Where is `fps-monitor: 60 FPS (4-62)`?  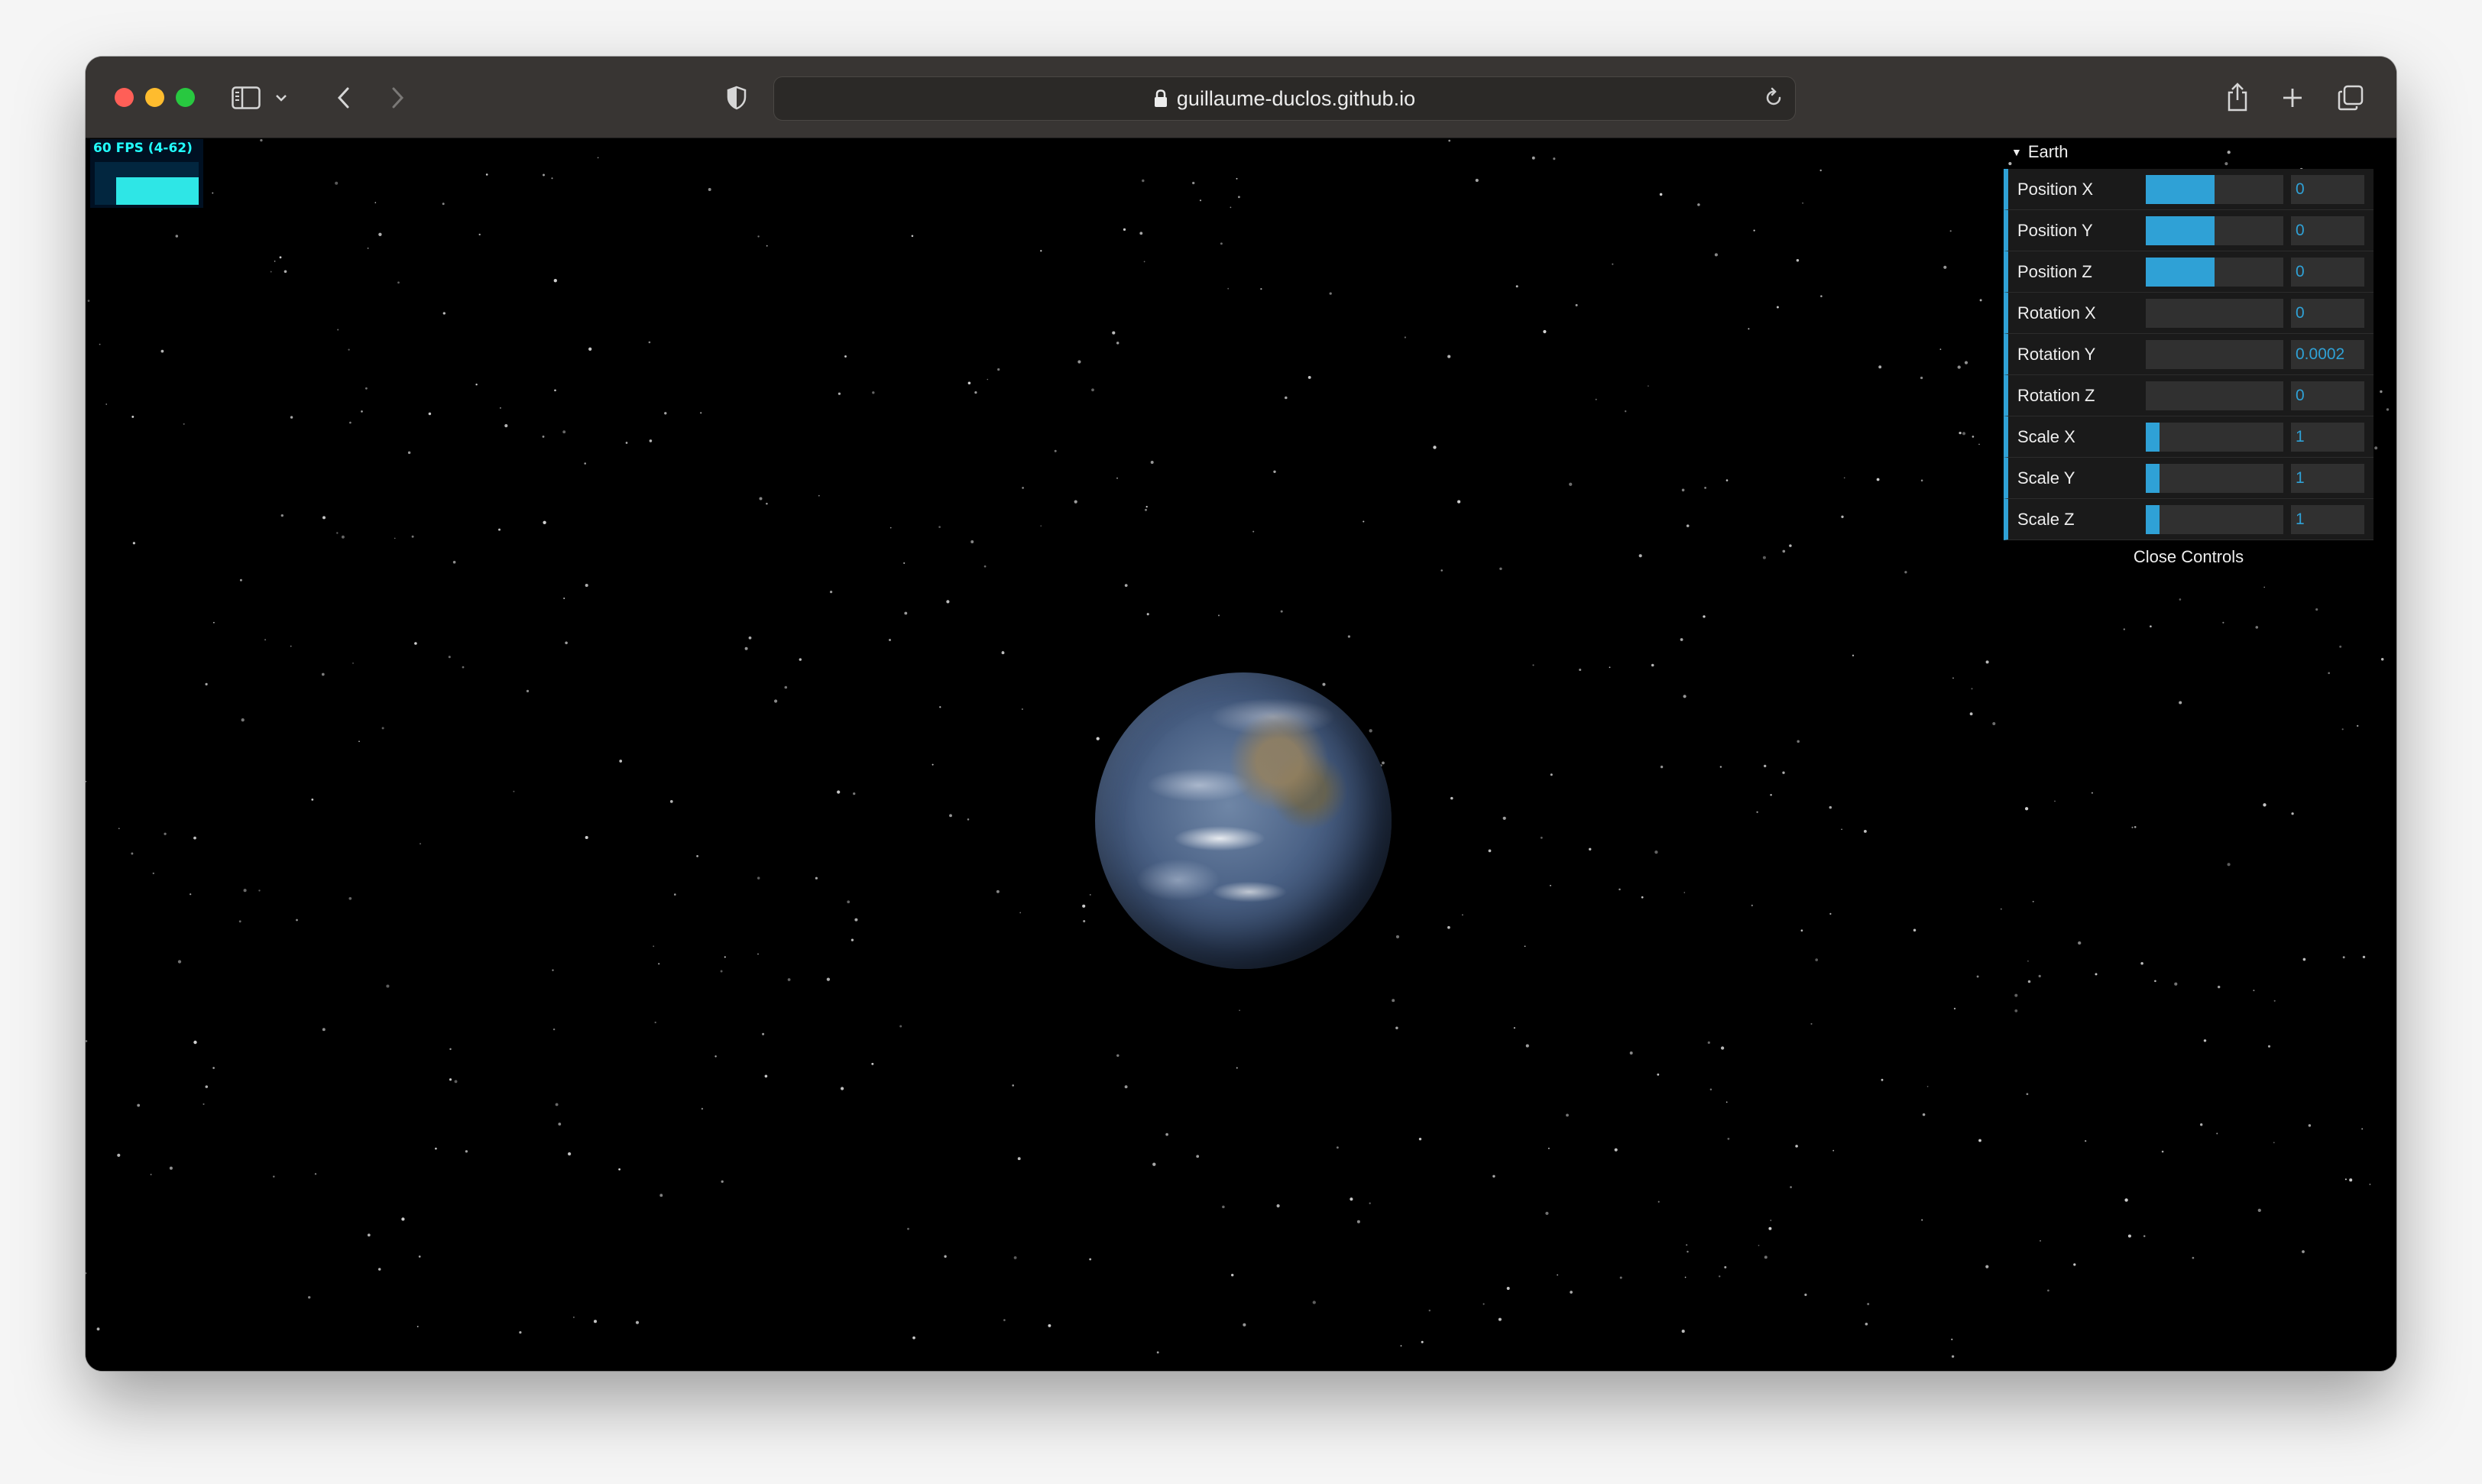 fps-monitor: 60 FPS (4-62) is located at coordinates (146, 174).